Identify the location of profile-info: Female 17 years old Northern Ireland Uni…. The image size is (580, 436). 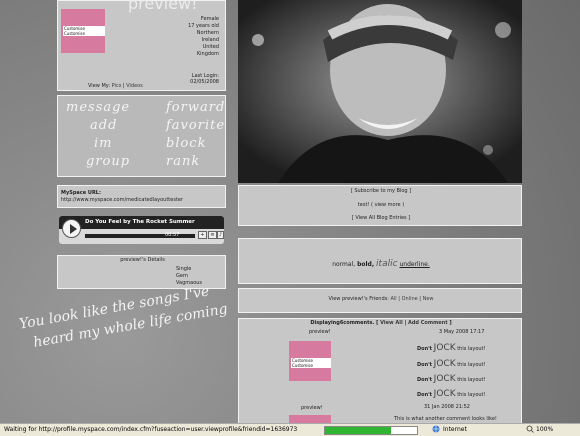
(203, 37).